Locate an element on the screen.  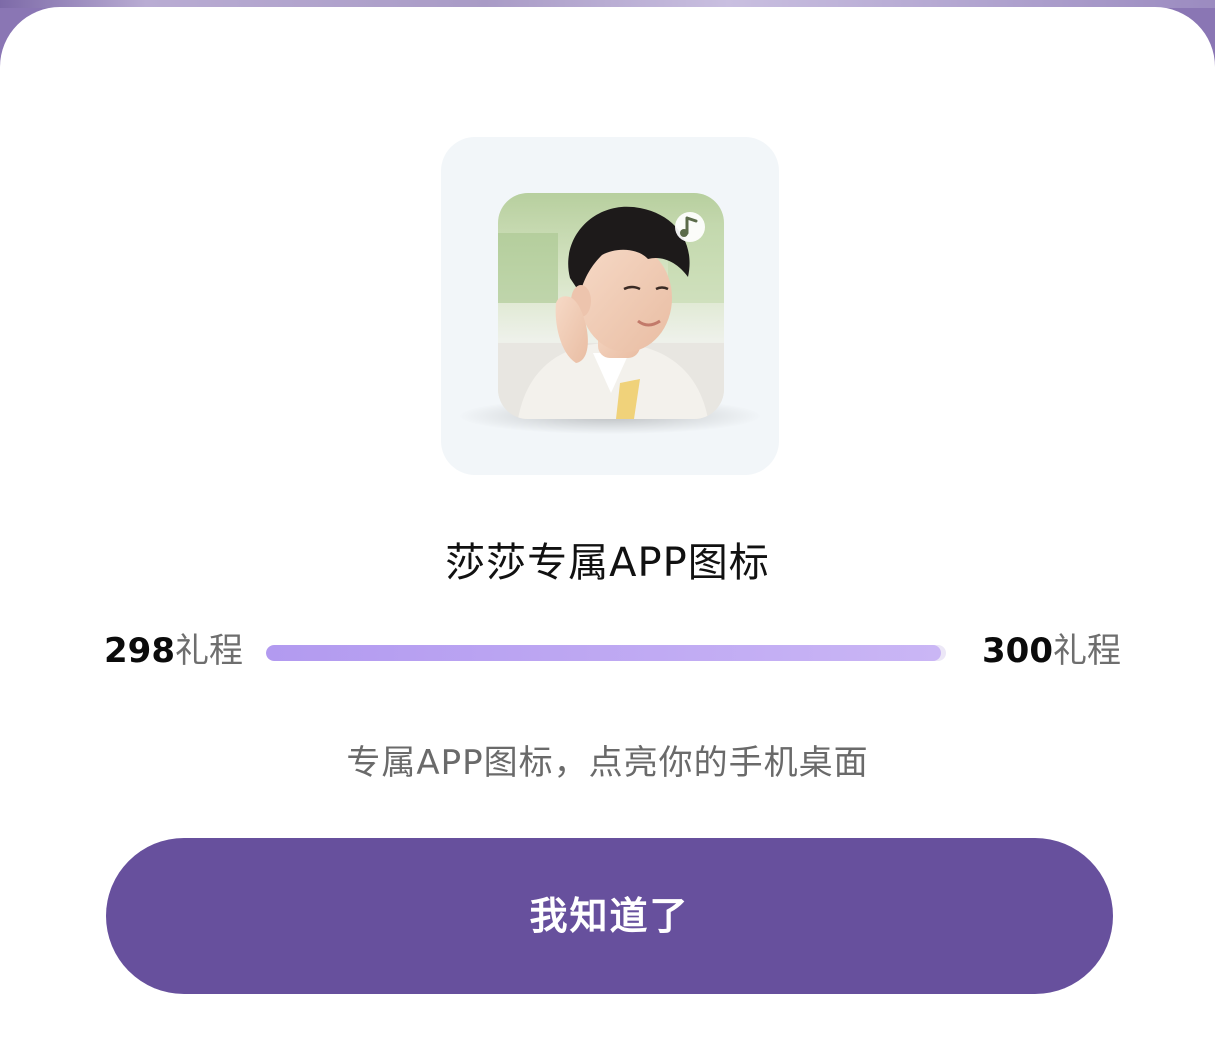
progress-current: 298礼程 is located at coordinates (173, 651).